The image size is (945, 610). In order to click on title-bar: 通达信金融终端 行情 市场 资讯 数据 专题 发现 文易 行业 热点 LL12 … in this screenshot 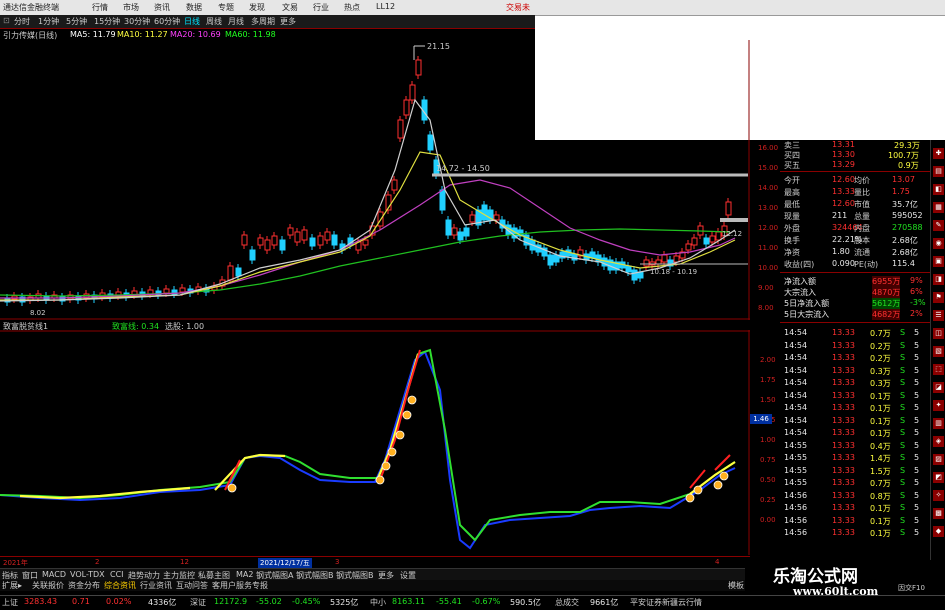, I will do `click(472, 8)`.